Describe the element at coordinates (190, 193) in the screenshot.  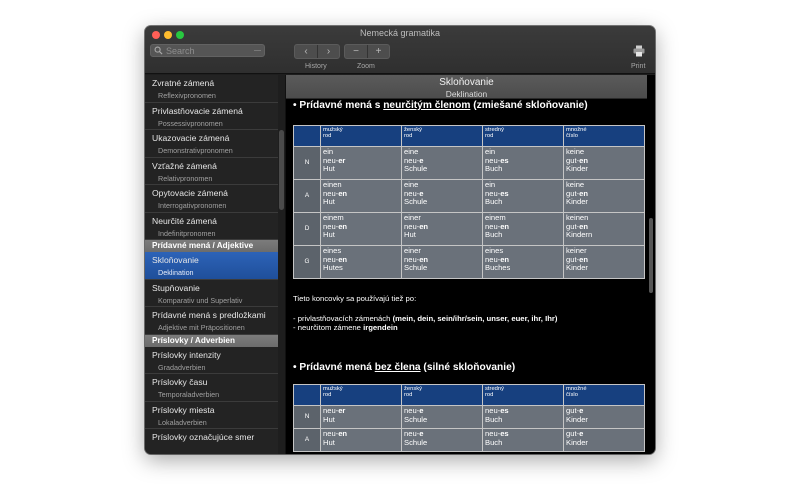
I see `sidebar-item-title: Opytovacie zámená` at that location.